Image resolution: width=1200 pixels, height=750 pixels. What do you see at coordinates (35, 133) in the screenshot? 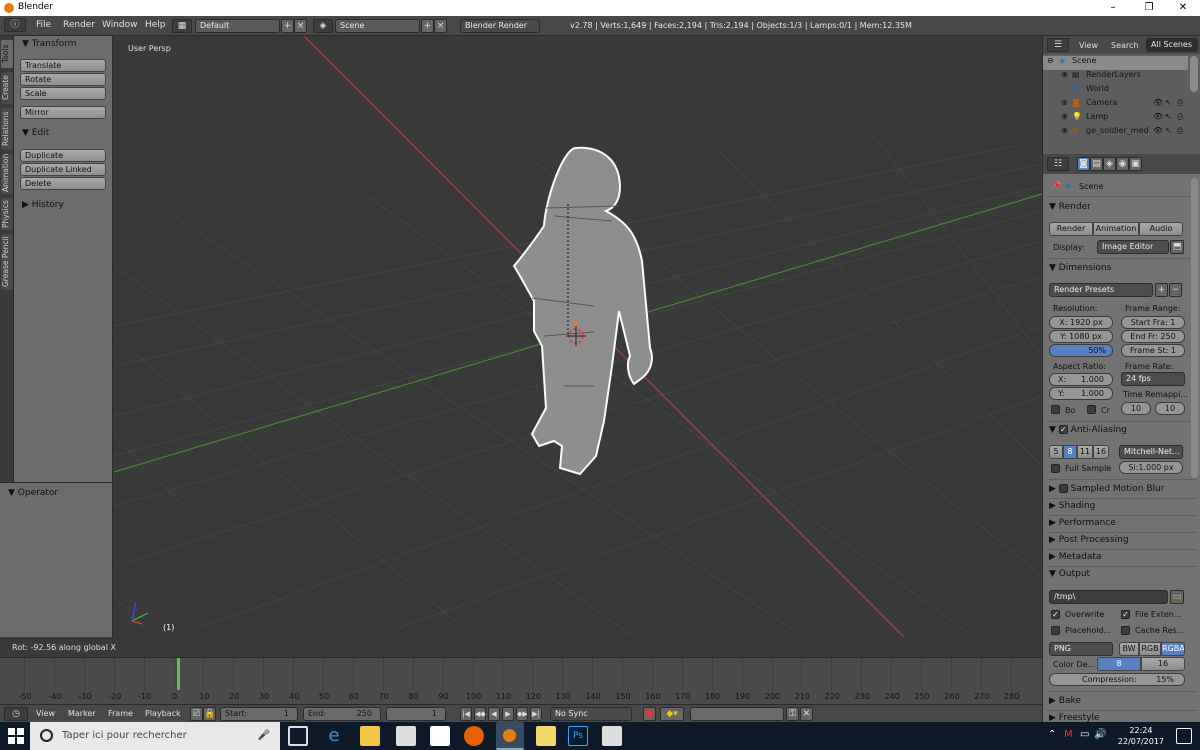
I see `edit-panel-header: ▼ Edit` at bounding box center [35, 133].